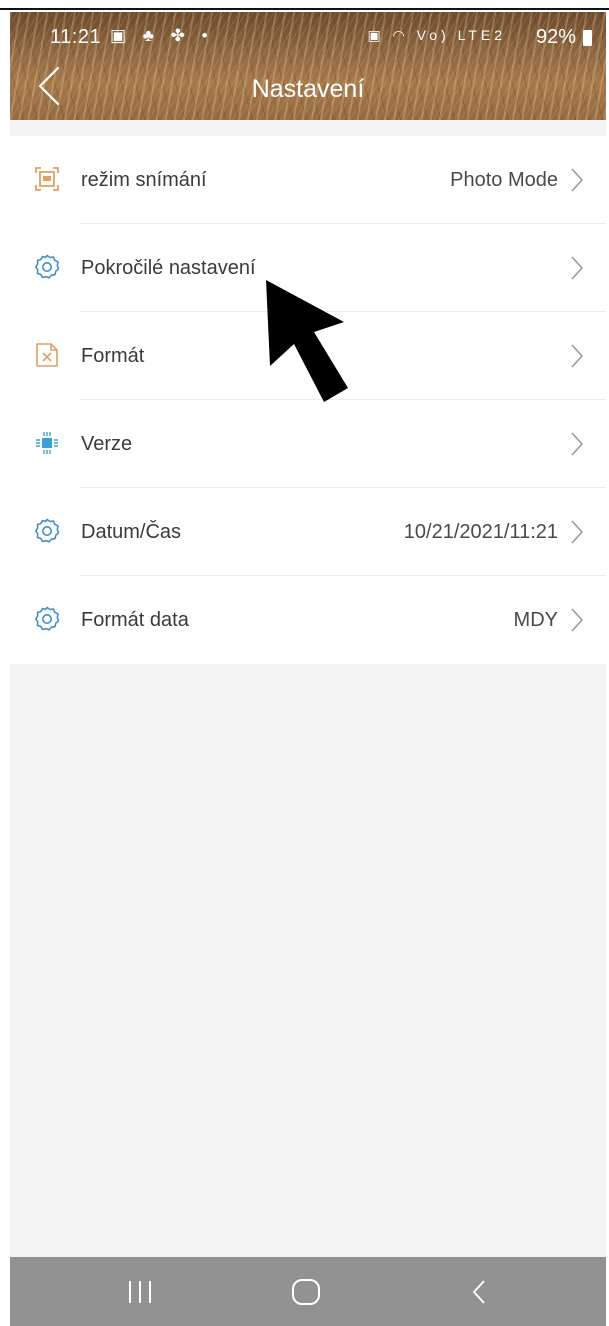  I want to click on back-icon, so click(478, 1292).